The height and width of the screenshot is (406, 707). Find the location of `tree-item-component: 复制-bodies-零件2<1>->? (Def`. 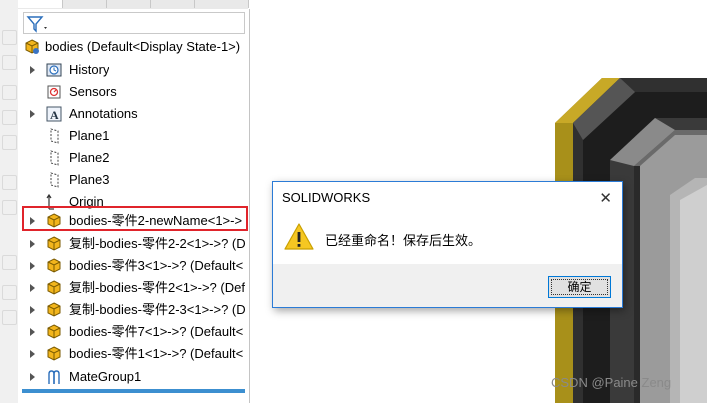

tree-item-component: 复制-bodies-零件2<1>->? (Def is located at coordinates (133, 288).